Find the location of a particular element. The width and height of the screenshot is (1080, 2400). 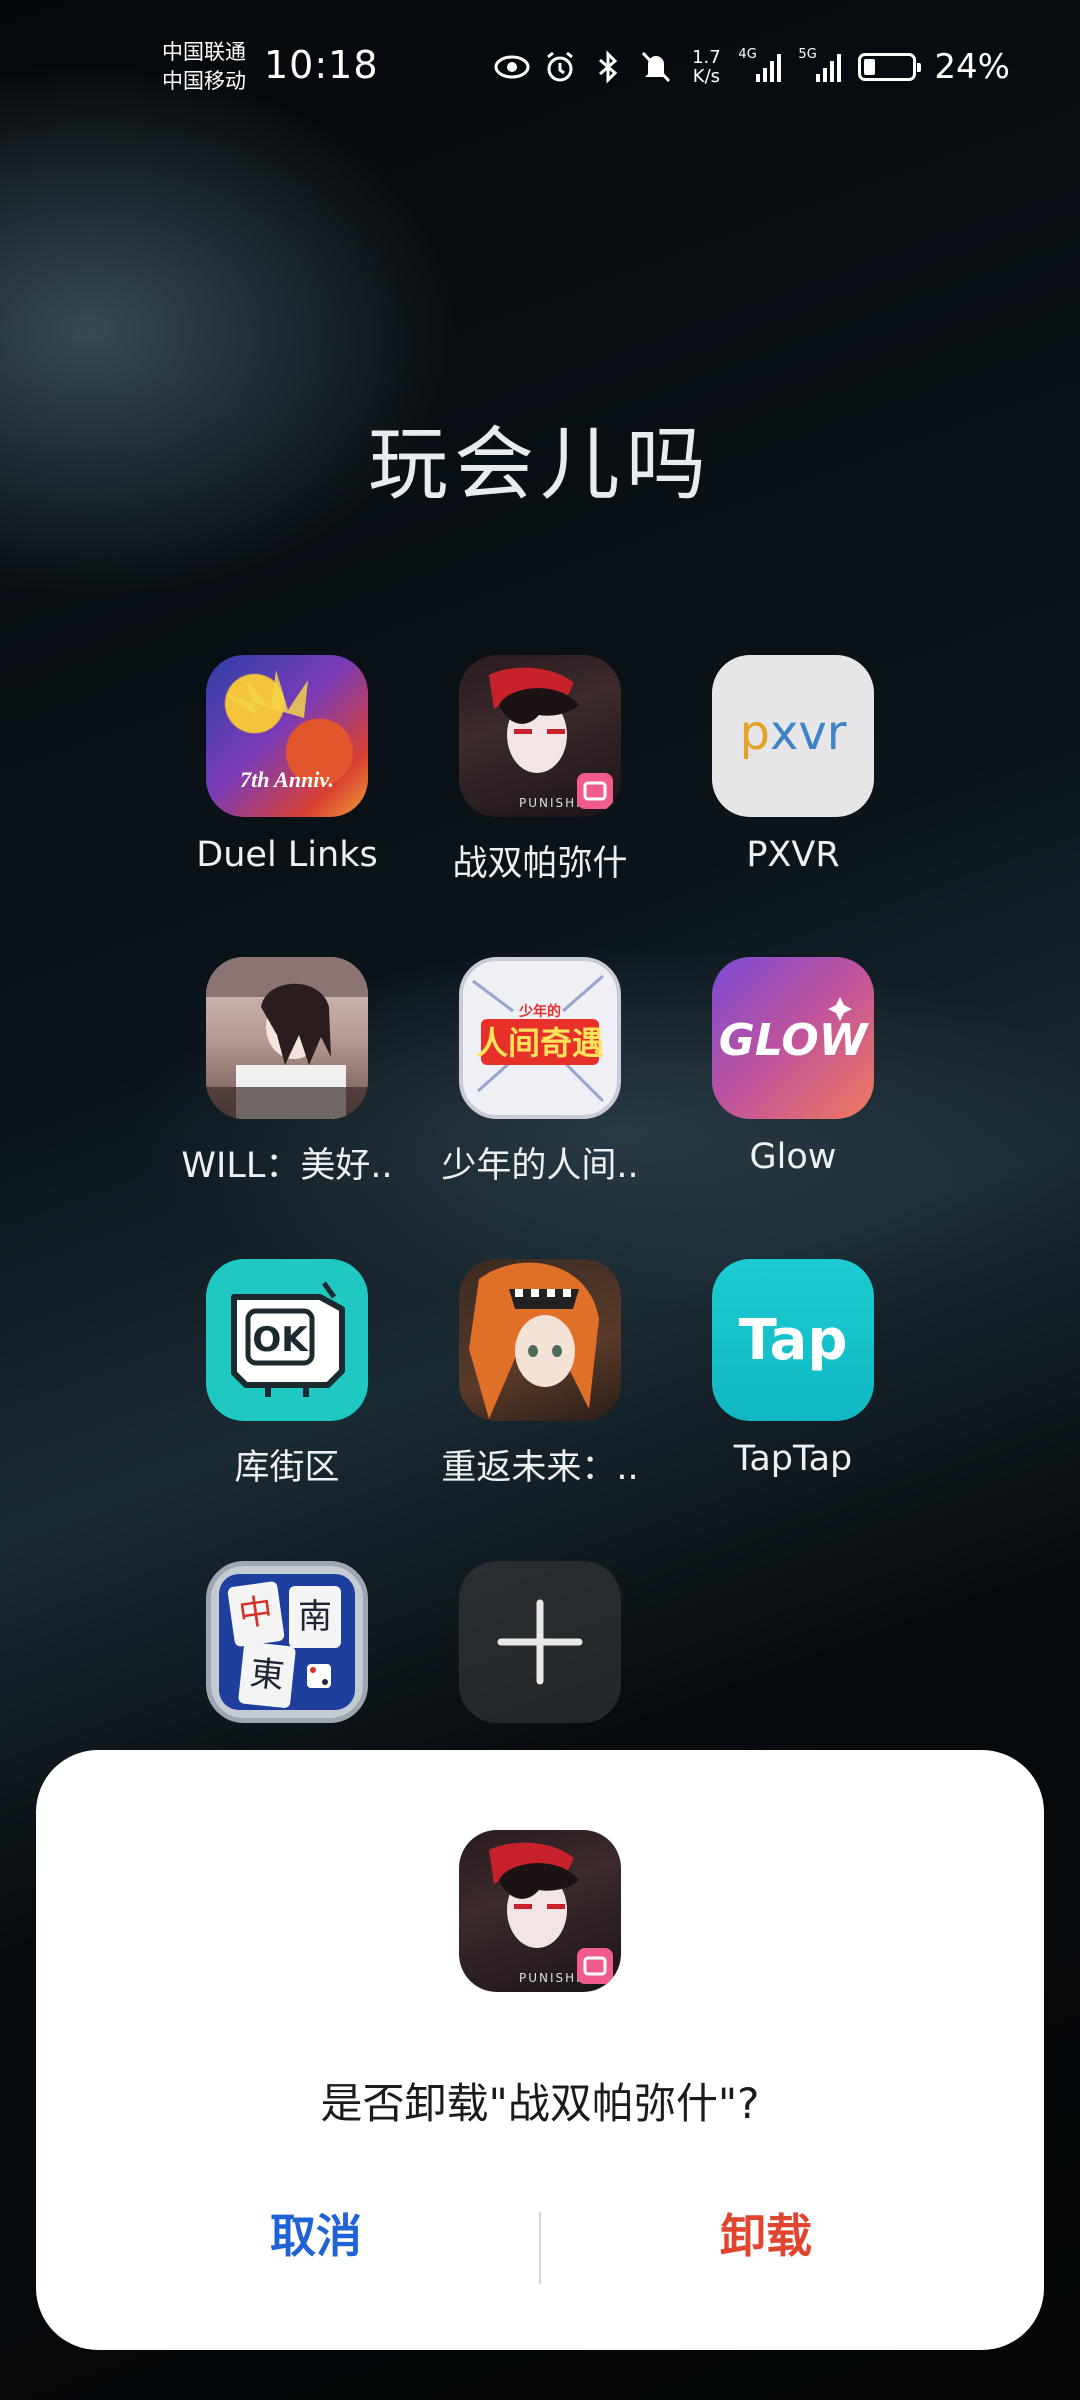

carrier-info: 中国联通 中国移动 is located at coordinates (204, 67).